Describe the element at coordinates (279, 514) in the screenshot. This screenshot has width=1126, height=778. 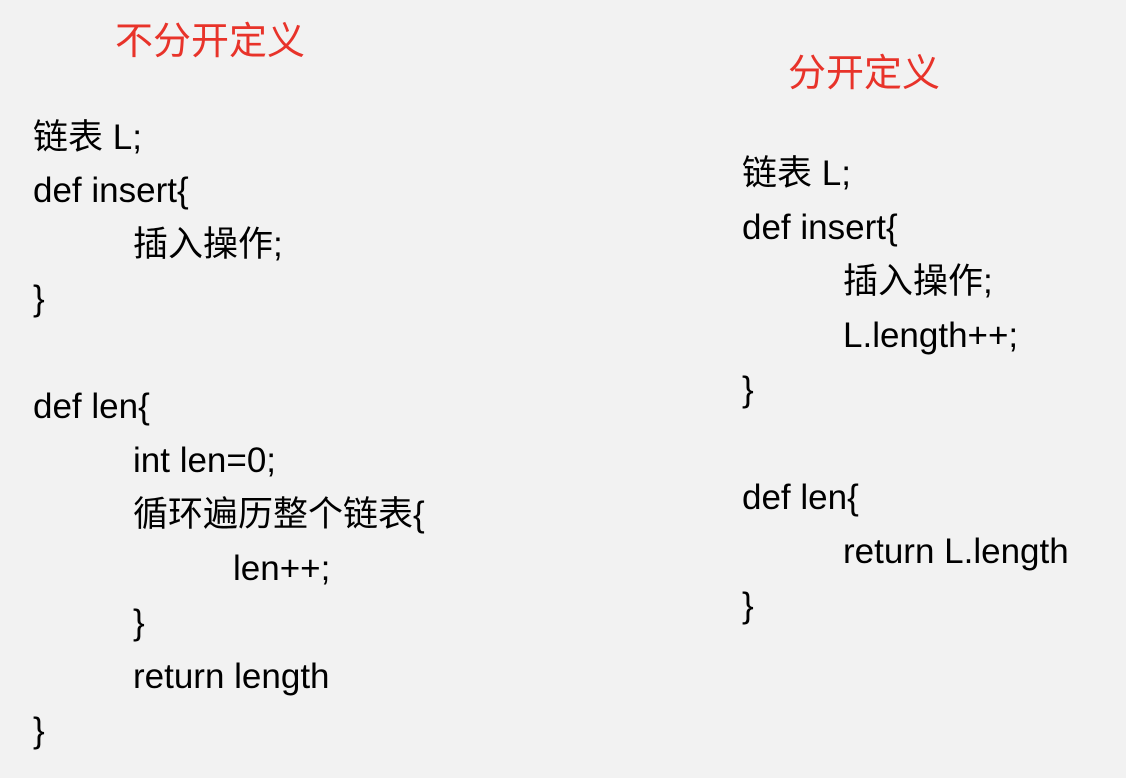
I see `code-line: 循环遍历整个链表{` at that location.